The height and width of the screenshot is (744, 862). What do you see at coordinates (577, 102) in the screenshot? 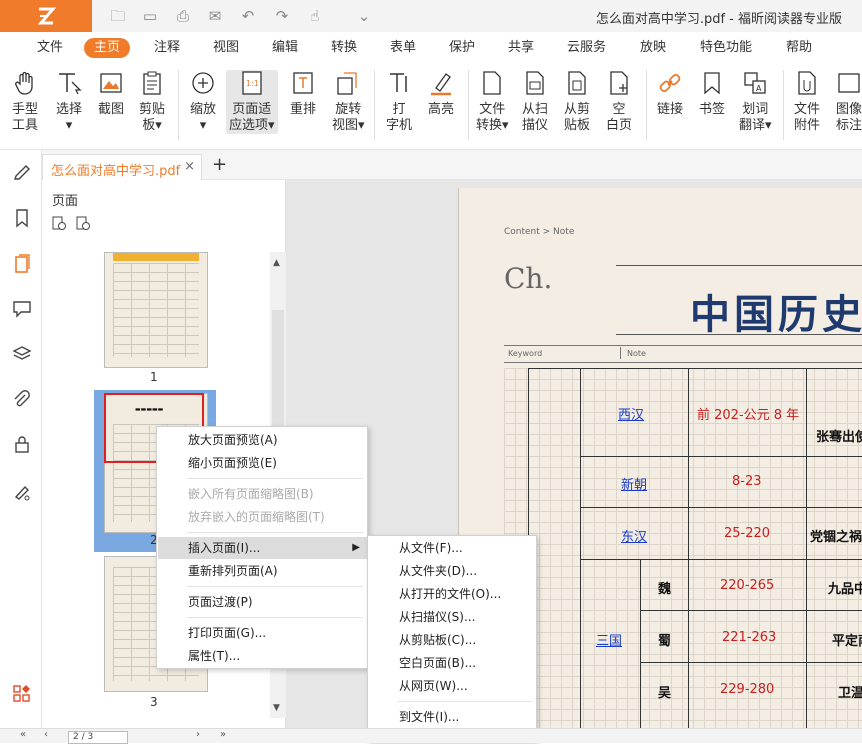
I see `from-clipboard-button: 从剪 贴板` at bounding box center [577, 102].